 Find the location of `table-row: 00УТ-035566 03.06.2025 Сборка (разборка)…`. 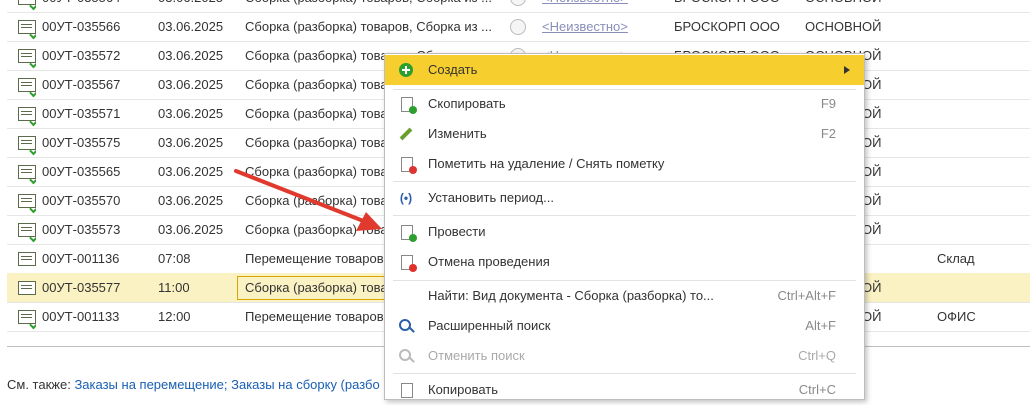

table-row: 00УТ-035566 03.06.2025 Сборка (разборка)… is located at coordinates (518, 27).